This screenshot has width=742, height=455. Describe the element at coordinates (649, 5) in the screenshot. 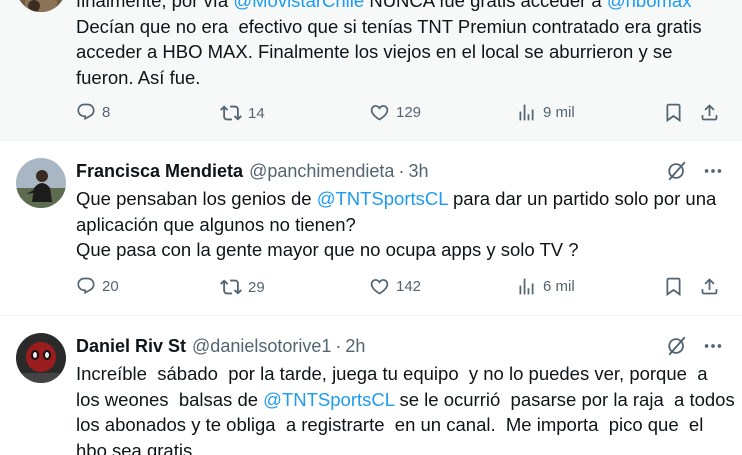

I see `mention-link: @hbomax` at that location.